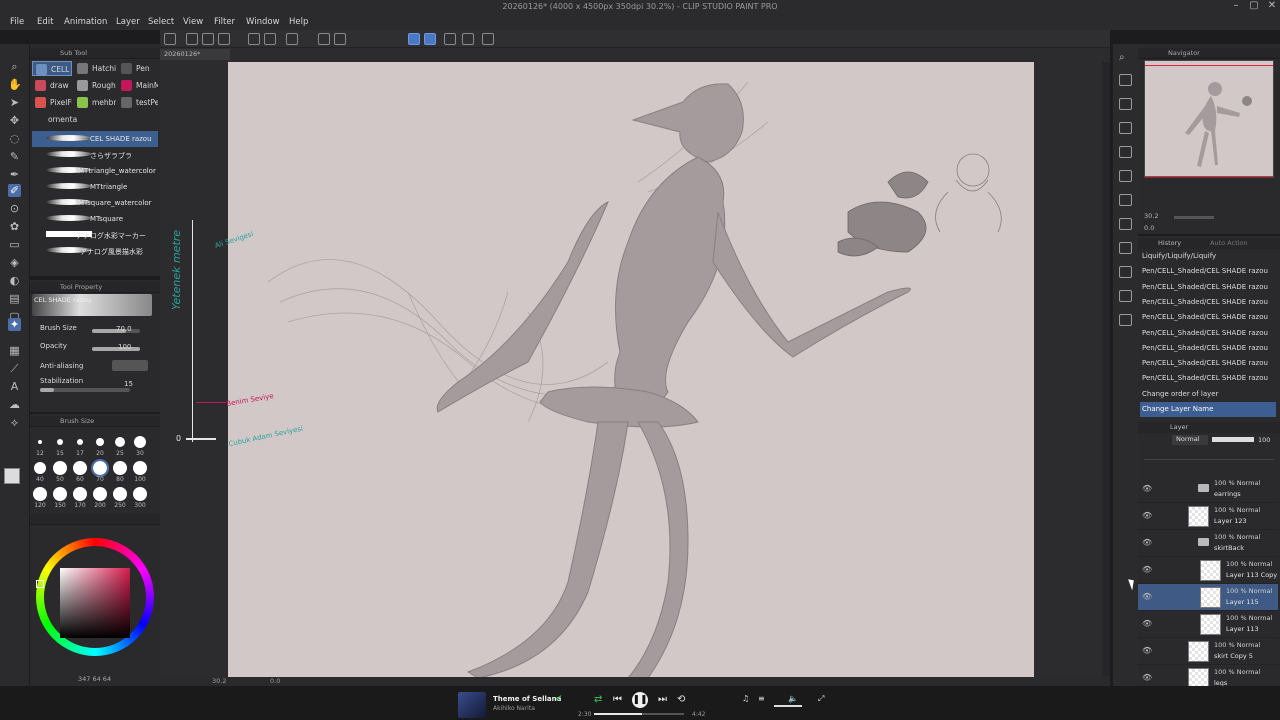  I want to click on menu-help: Help, so click(298, 22).